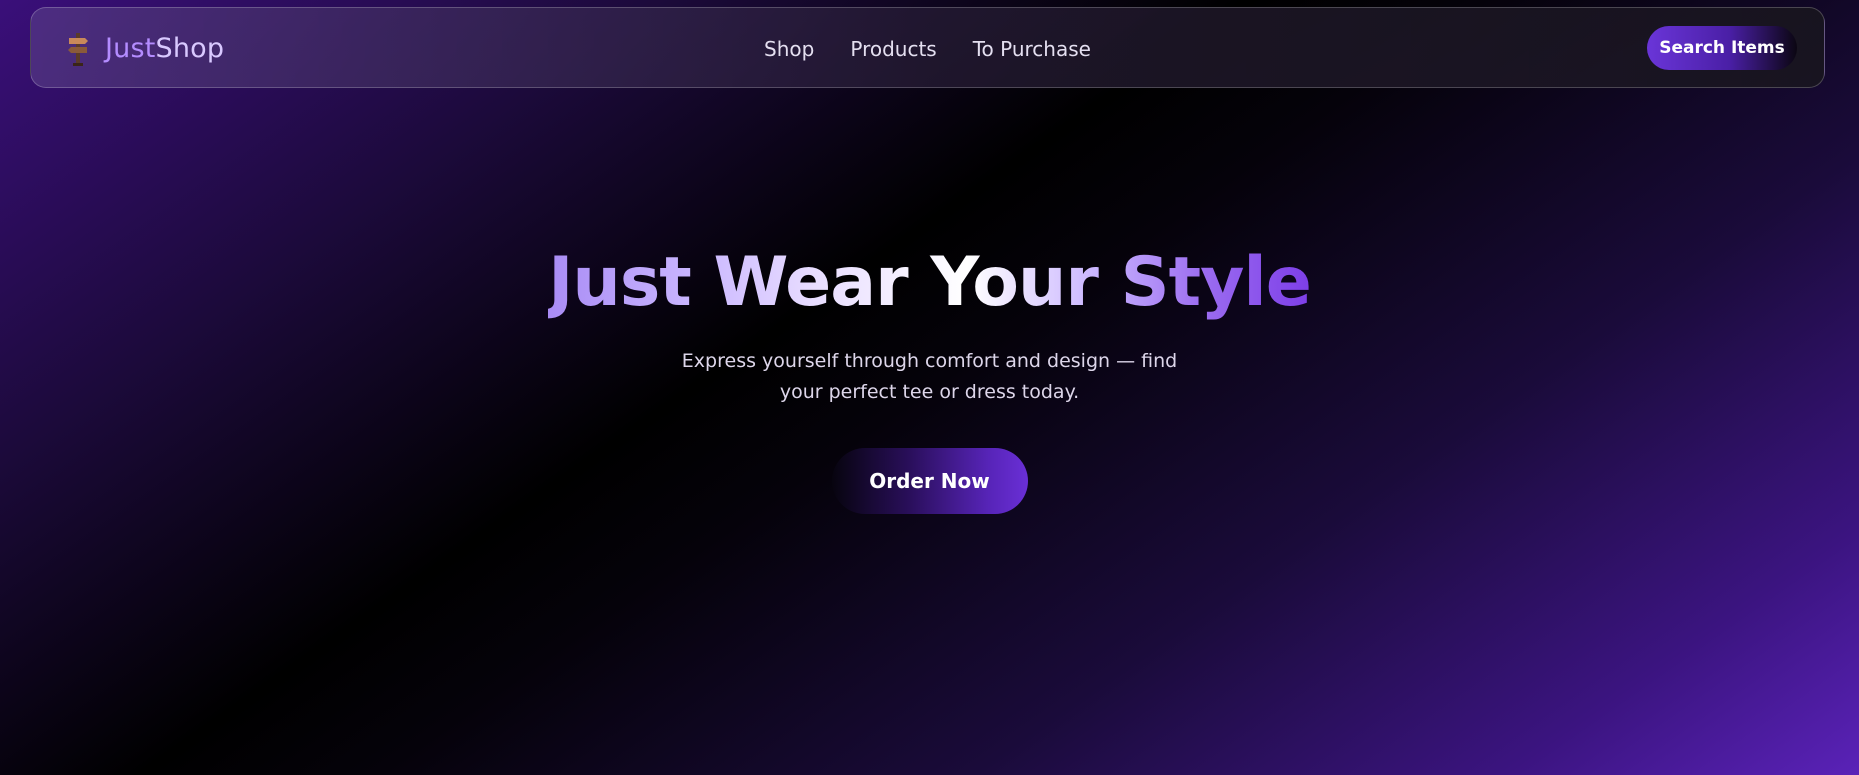 The height and width of the screenshot is (775, 1859). Describe the element at coordinates (893, 49) in the screenshot. I see `nav-link-products: Products` at that location.